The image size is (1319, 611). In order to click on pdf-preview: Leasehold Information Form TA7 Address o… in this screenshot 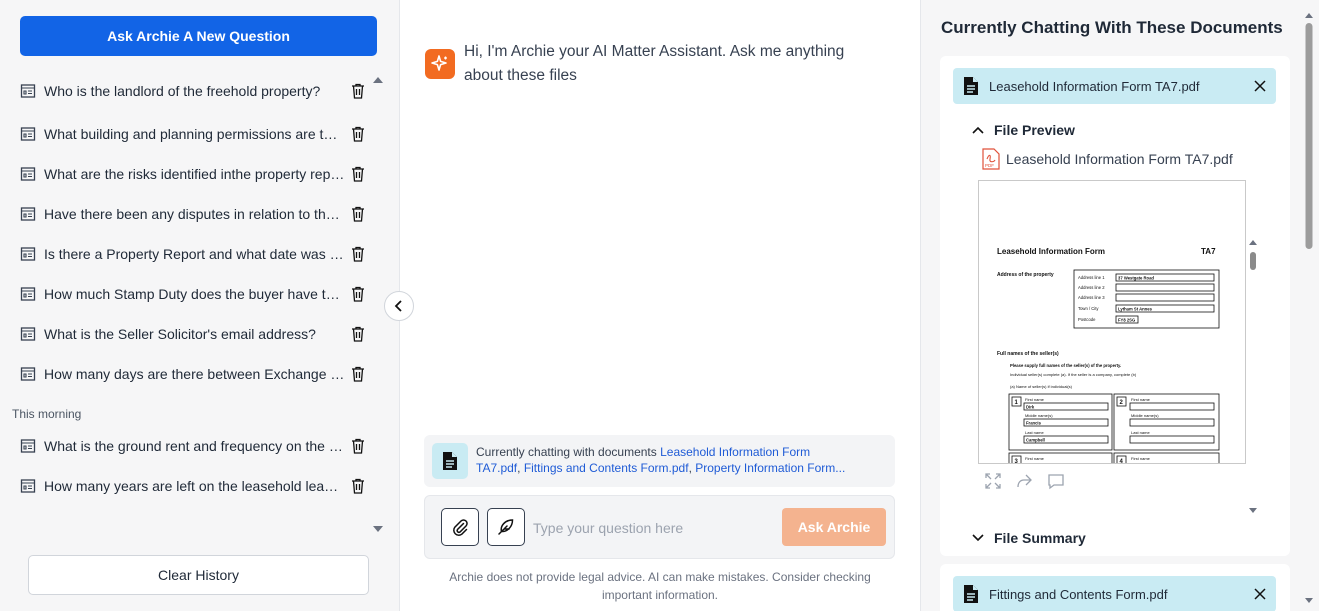, I will do `click(1112, 322)`.